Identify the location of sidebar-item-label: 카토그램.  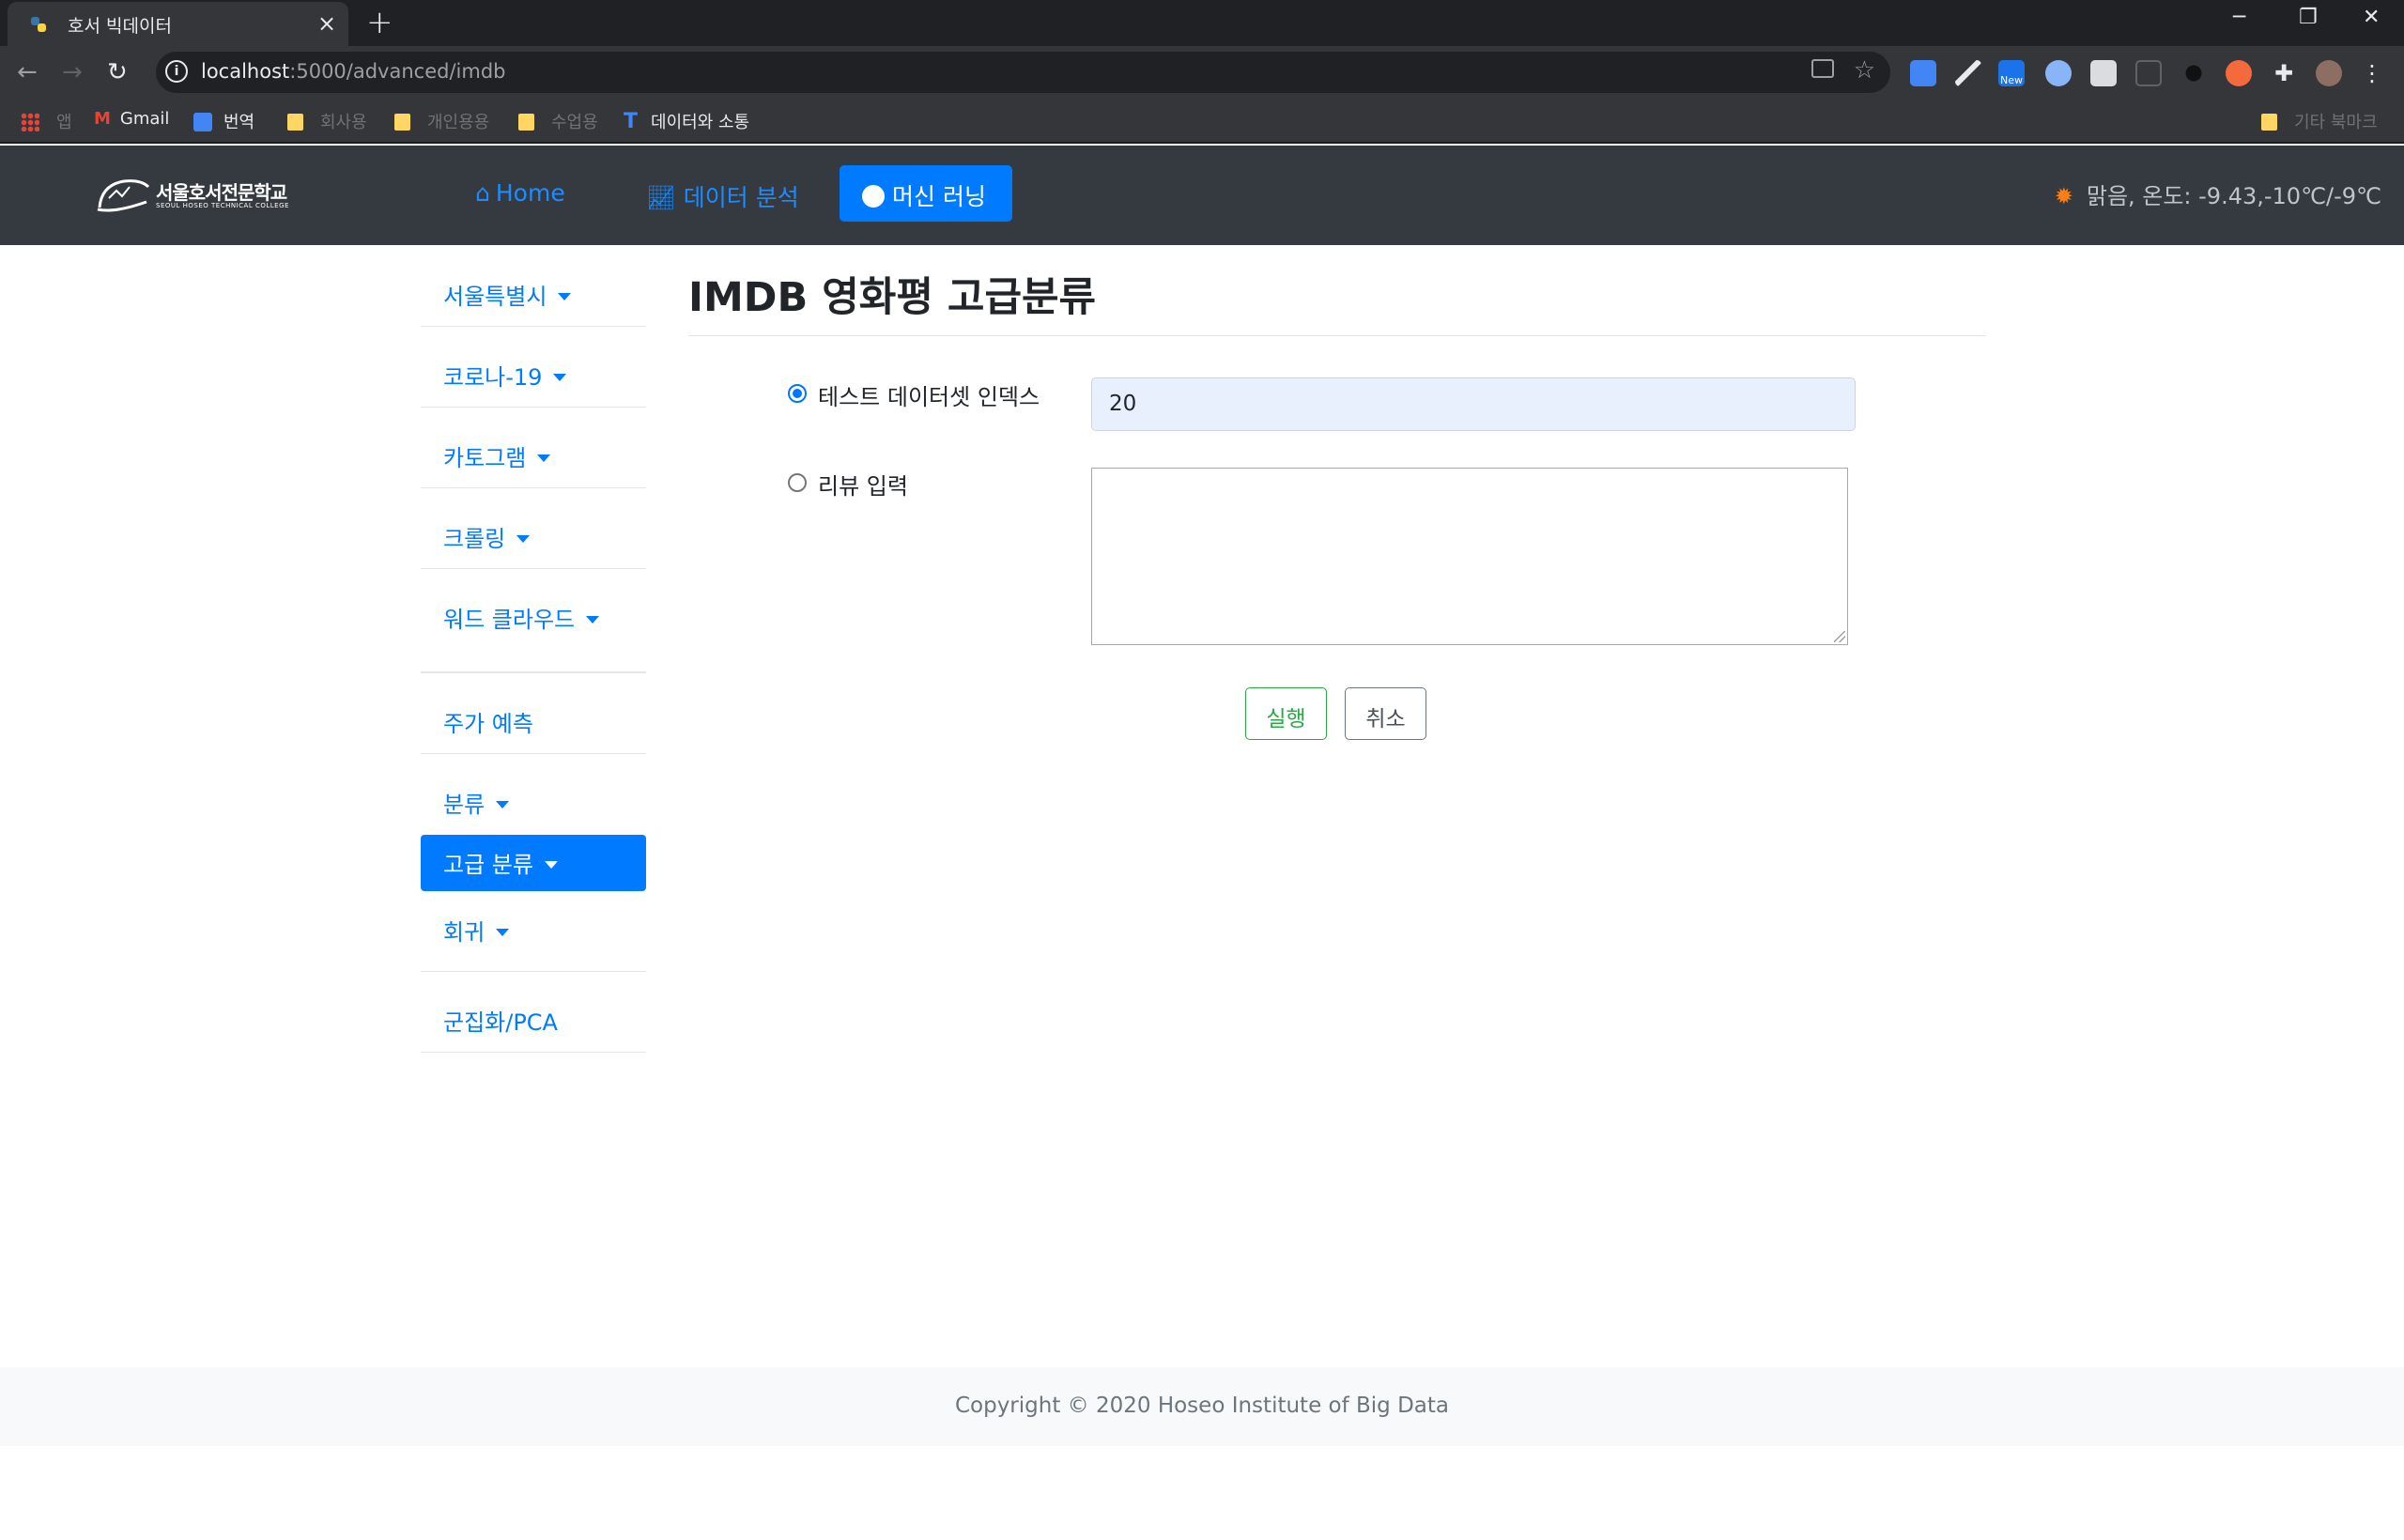
(485, 458).